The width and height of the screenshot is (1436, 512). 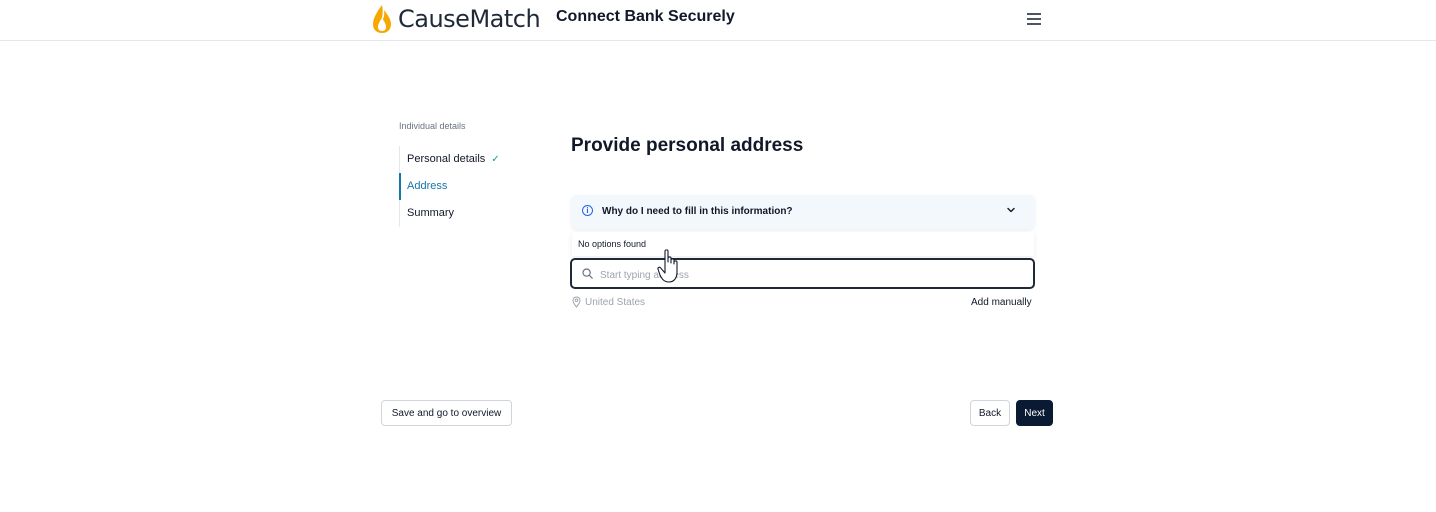 What do you see at coordinates (432, 126) in the screenshot?
I see `sidebar-heading: Individual details` at bounding box center [432, 126].